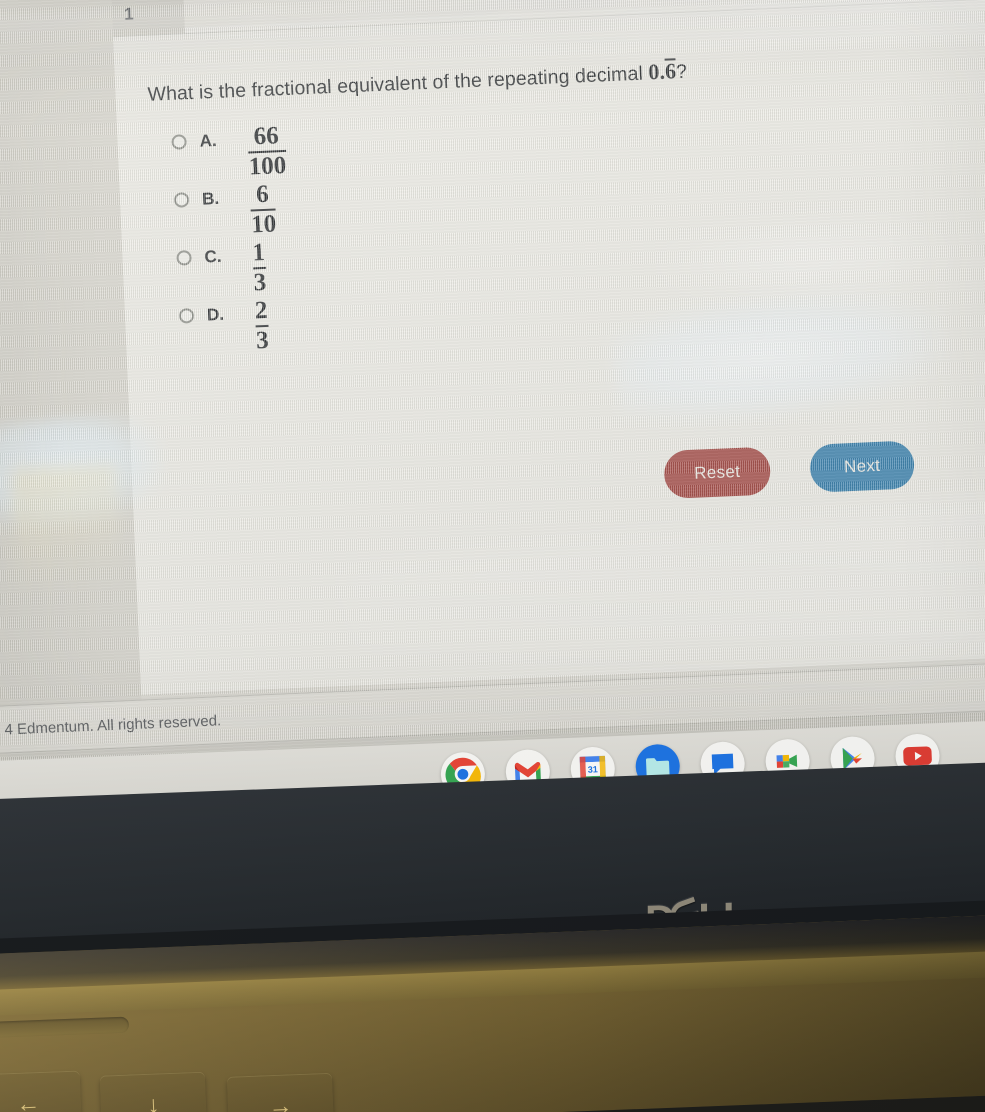 This screenshot has width=985, height=1112. What do you see at coordinates (208, 140) in the screenshot?
I see `option-letter-a: A.` at bounding box center [208, 140].